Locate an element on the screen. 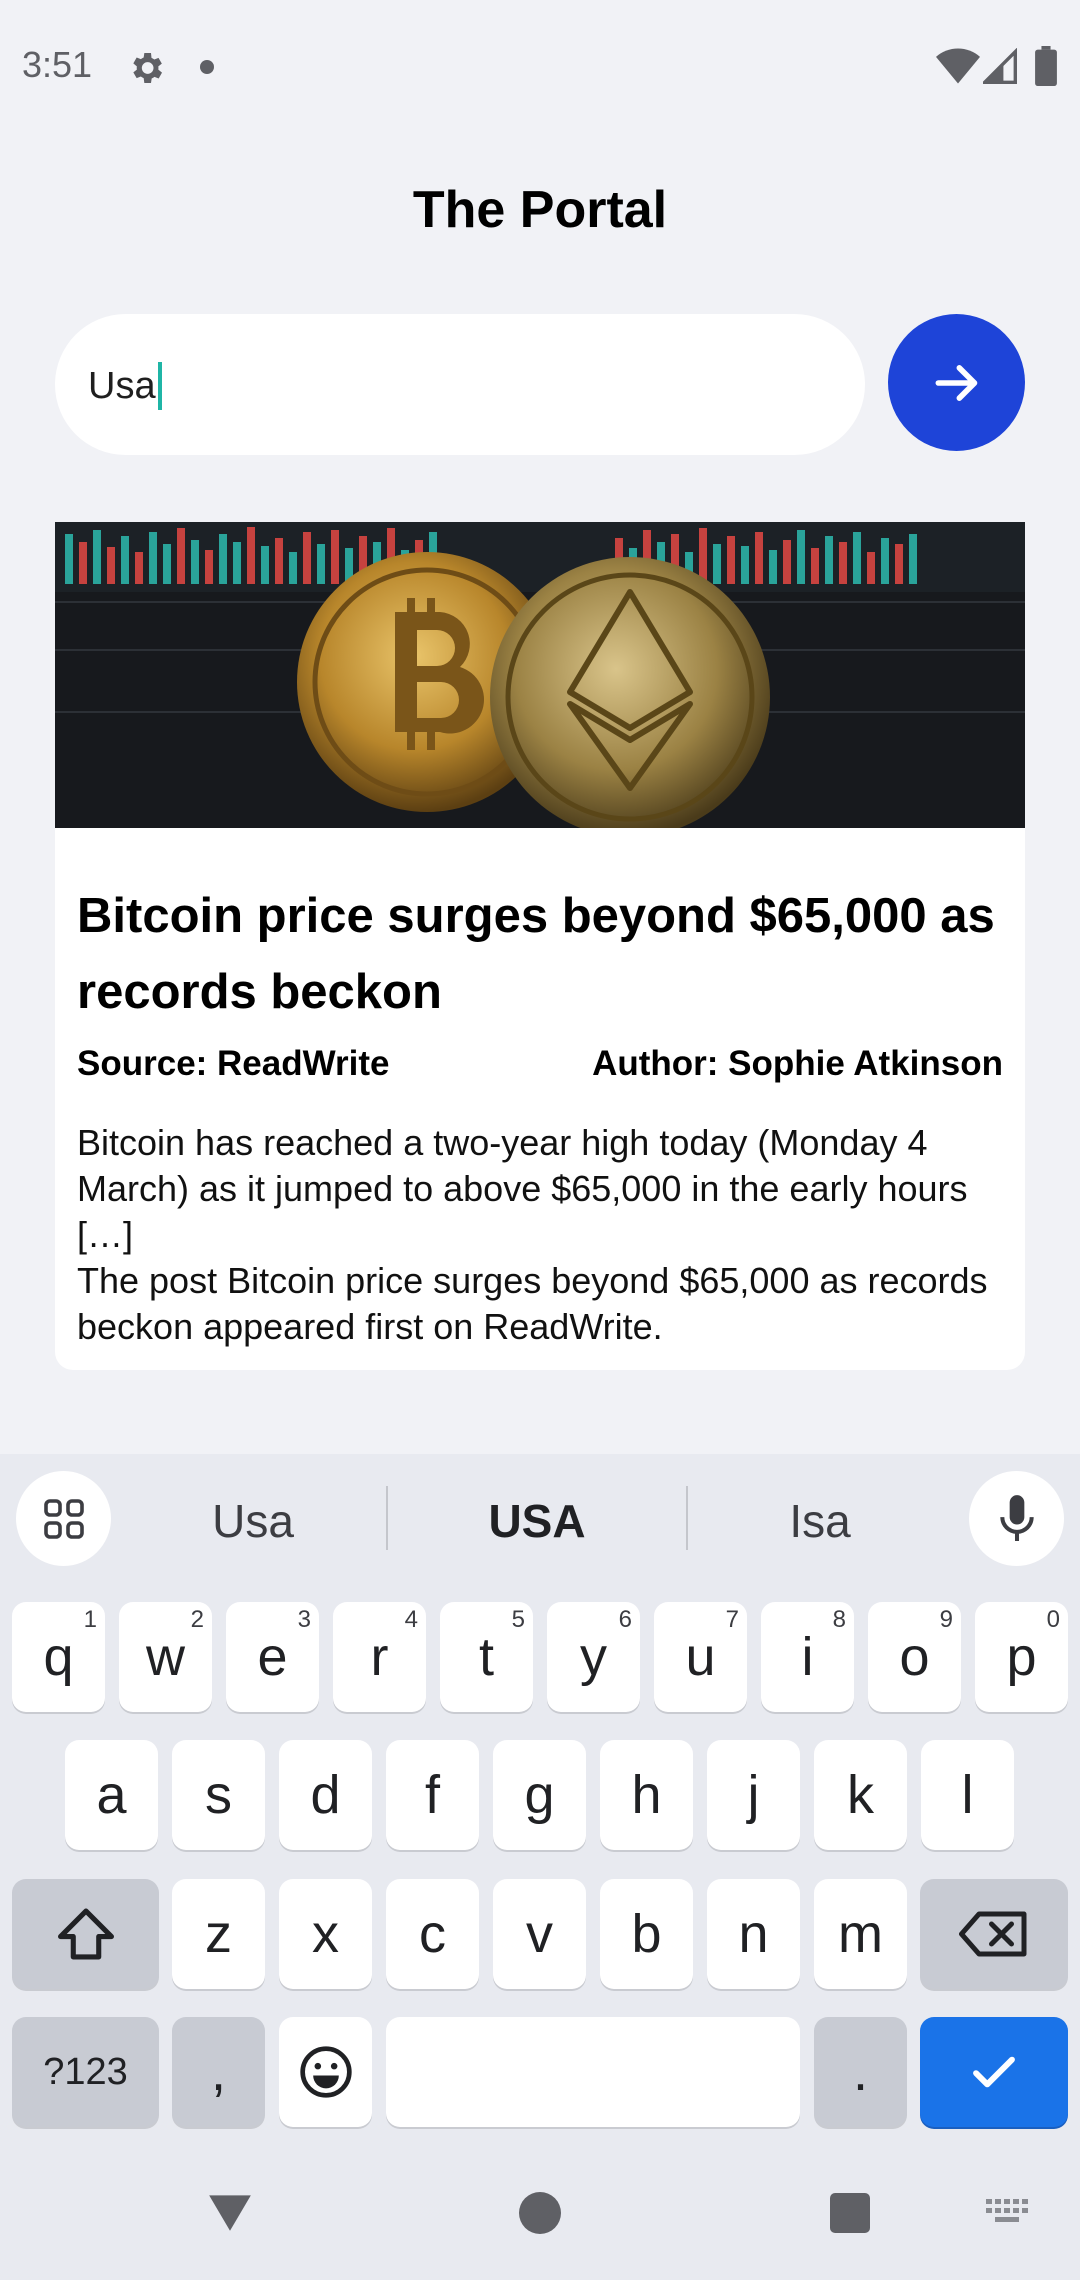 This screenshot has width=1080, height=2280. wifi-icon is located at coordinates (958, 66).